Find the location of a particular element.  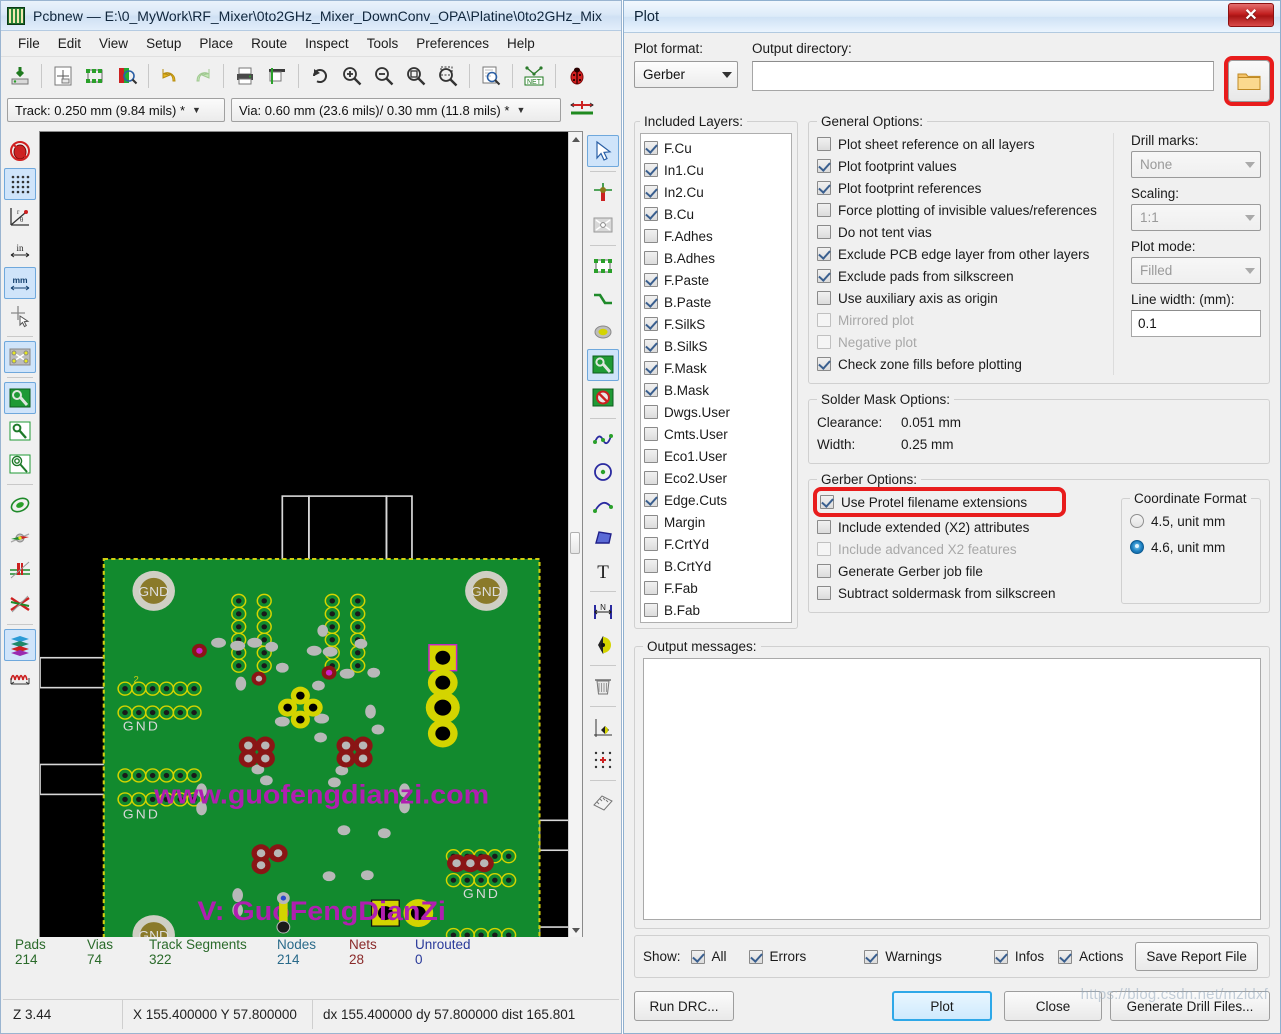

canvas-vertical-scrollbar is located at coordinates (575, 535).